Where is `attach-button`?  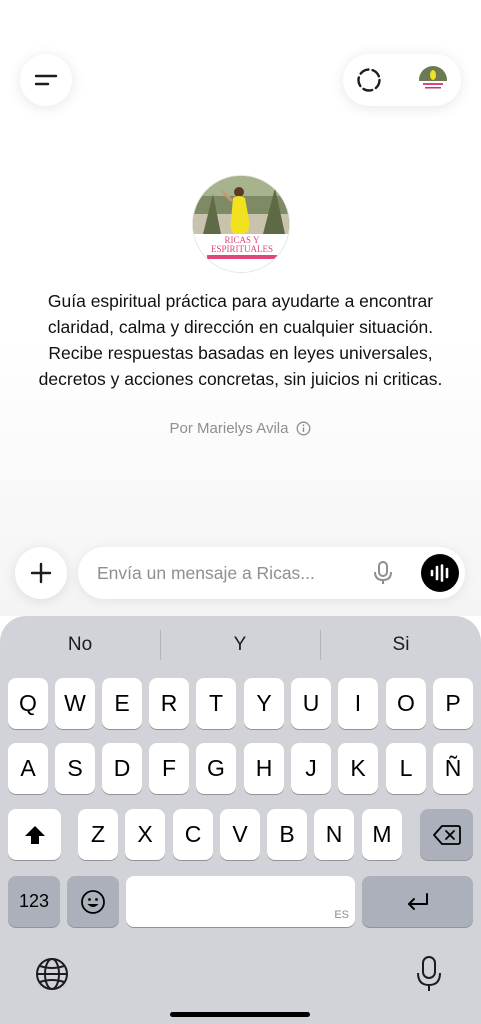 attach-button is located at coordinates (41, 573).